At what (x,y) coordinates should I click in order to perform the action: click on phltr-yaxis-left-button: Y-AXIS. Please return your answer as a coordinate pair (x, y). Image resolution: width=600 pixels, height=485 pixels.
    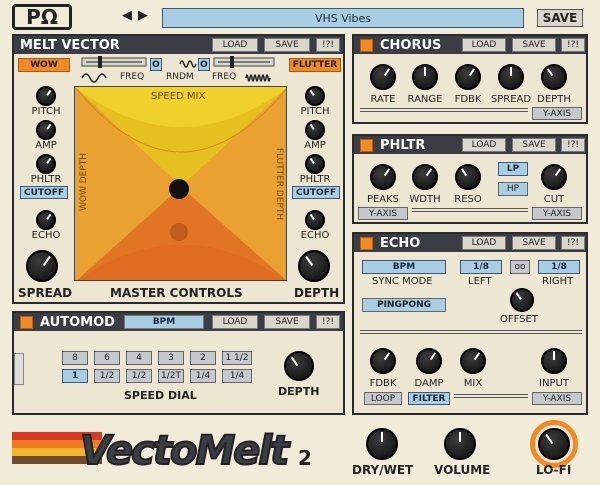
    Looking at the image, I should click on (383, 213).